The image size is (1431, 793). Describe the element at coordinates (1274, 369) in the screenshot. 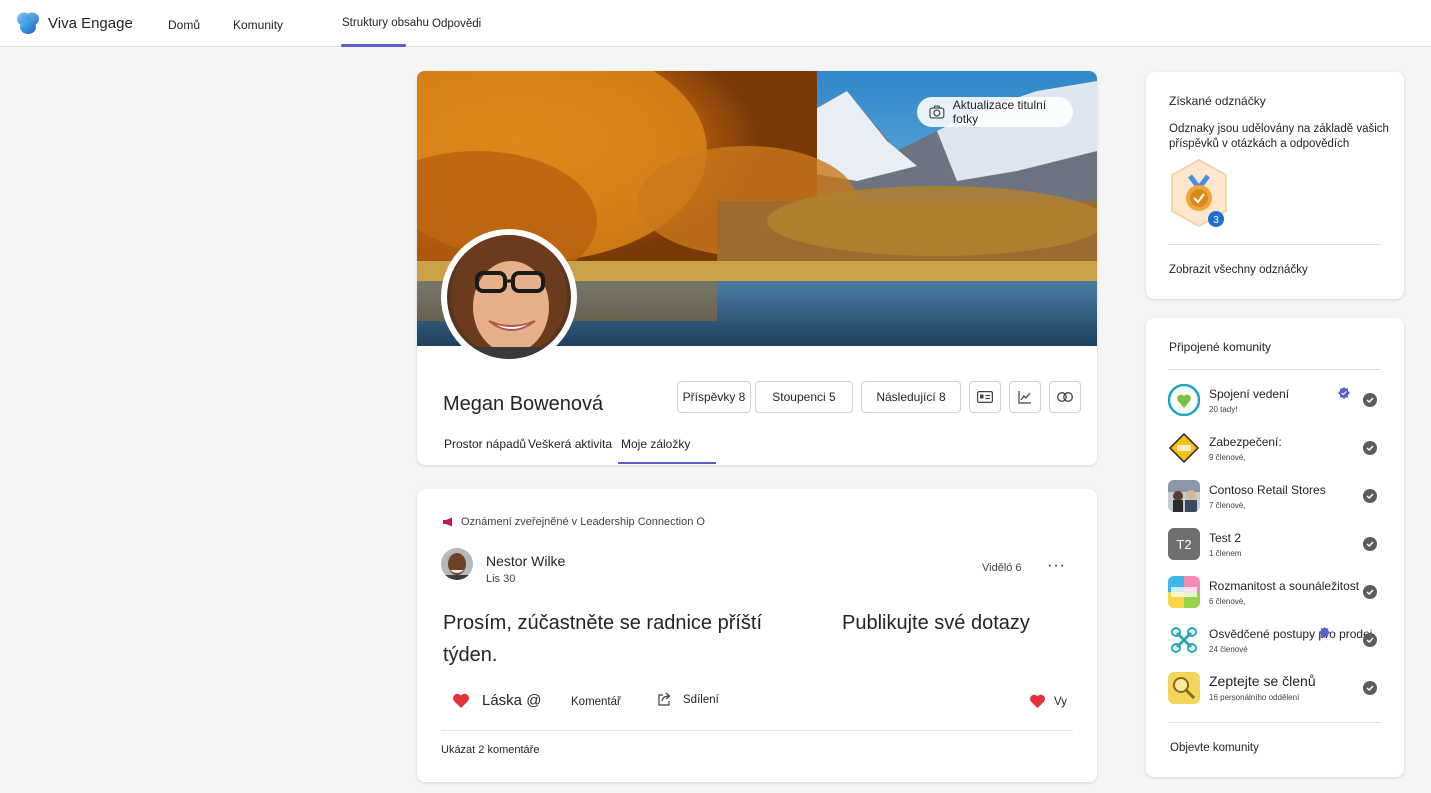

I see `communities-top-divider` at that location.